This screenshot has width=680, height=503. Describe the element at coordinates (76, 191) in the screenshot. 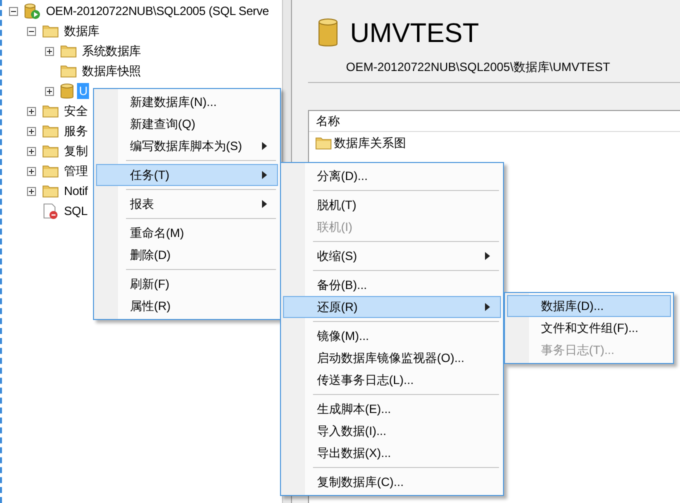

I see `tree-item: Notif` at that location.